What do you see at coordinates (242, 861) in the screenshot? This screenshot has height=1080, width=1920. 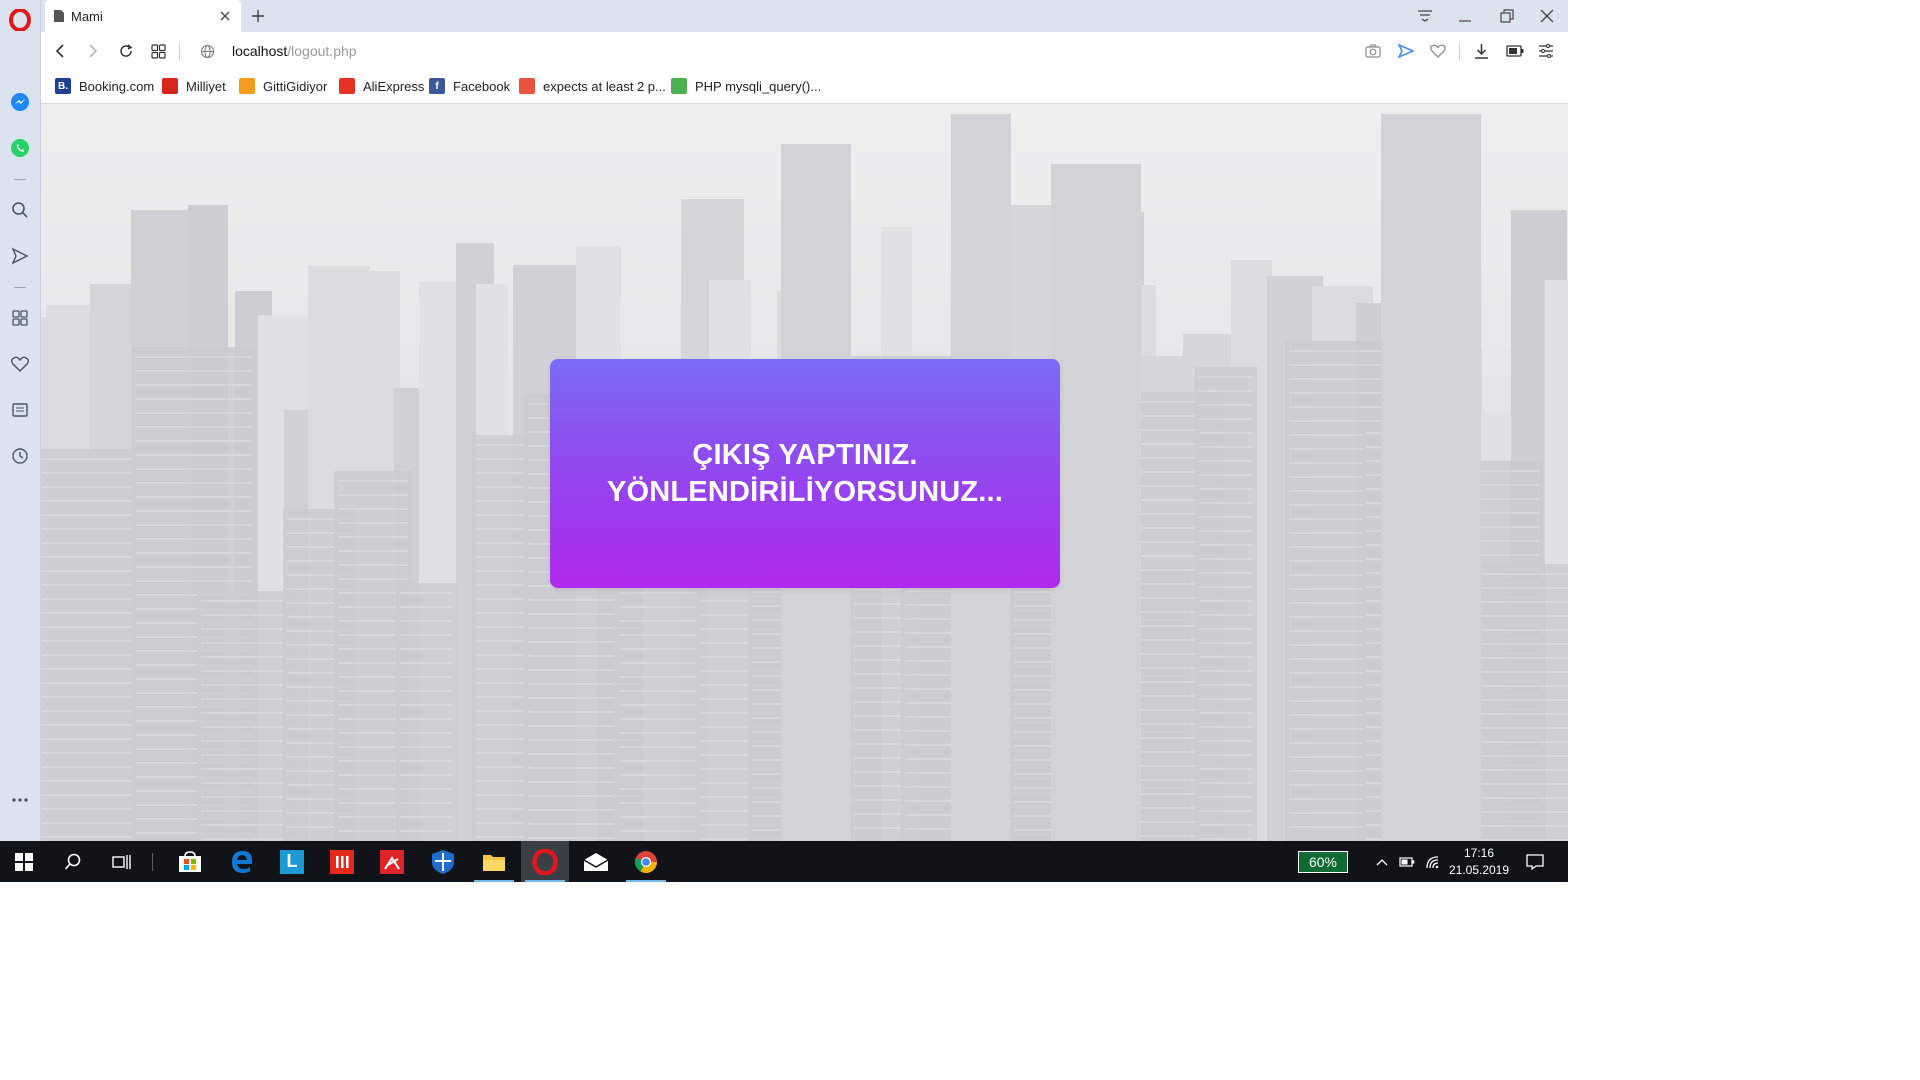 I see `edge-icon` at bounding box center [242, 861].